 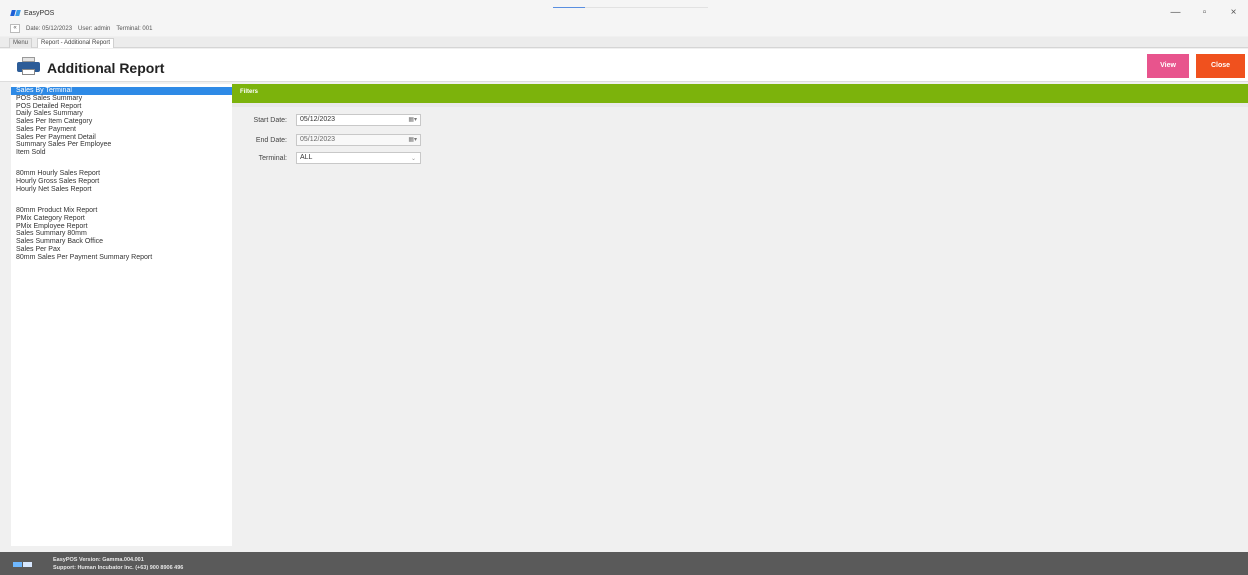 I want to click on report-list-item: 80mm Hourly Sales Report, so click(x=121, y=174).